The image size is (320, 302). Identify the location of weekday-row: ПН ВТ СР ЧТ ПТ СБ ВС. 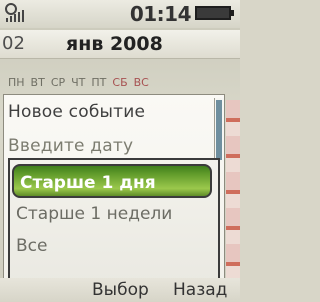
(78, 84).